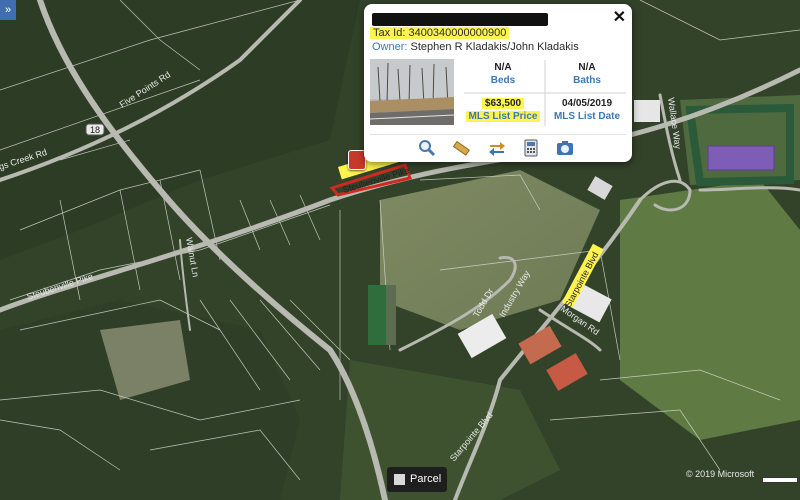  Describe the element at coordinates (720, 474) in the screenshot. I see `map-copyright: © 2019 Microsoft` at that location.